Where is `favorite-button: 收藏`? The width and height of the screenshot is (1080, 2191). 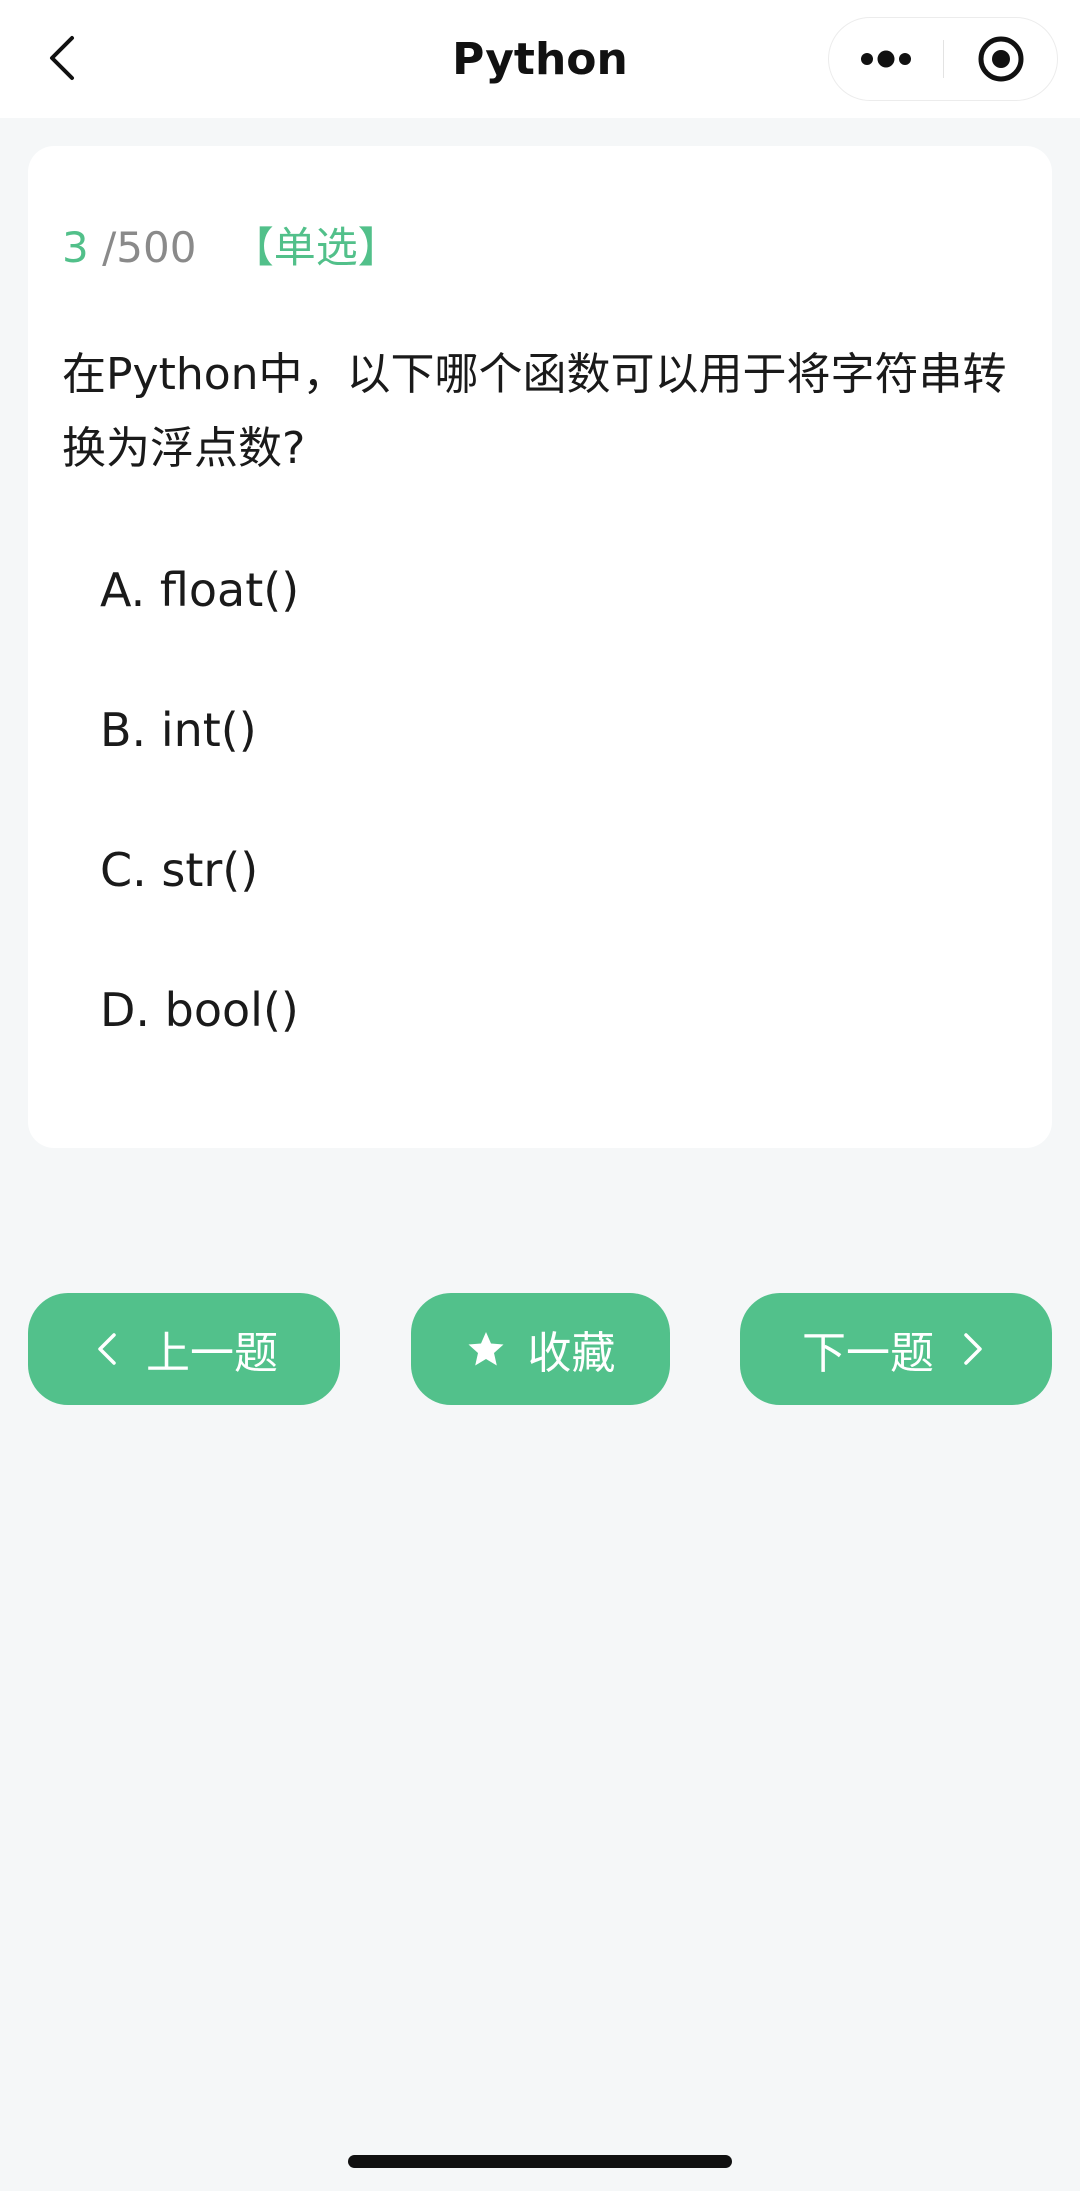 favorite-button: 收藏 is located at coordinates (540, 1349).